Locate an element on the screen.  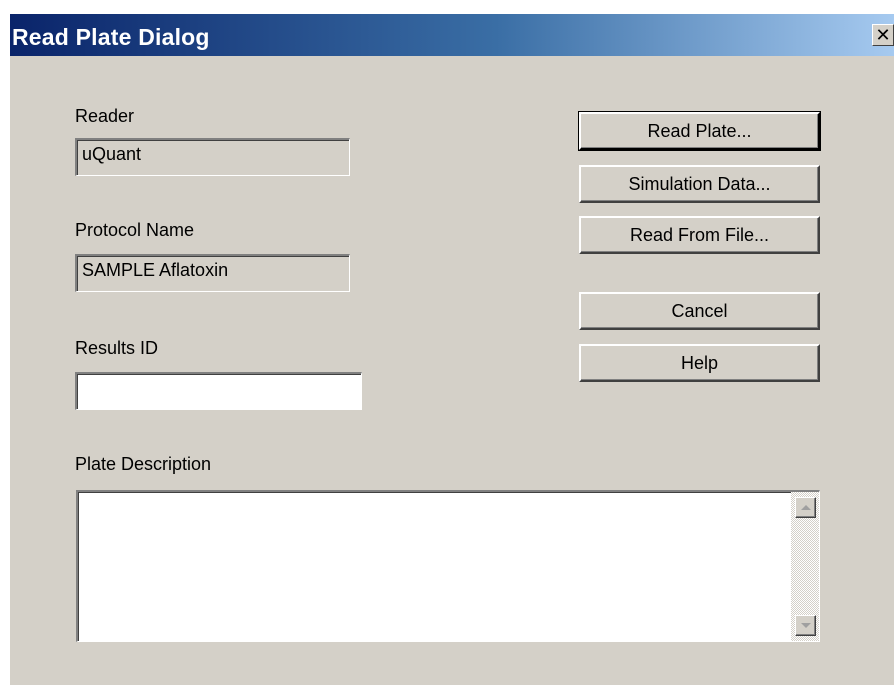
cancel-button: Cancel is located at coordinates (699, 311).